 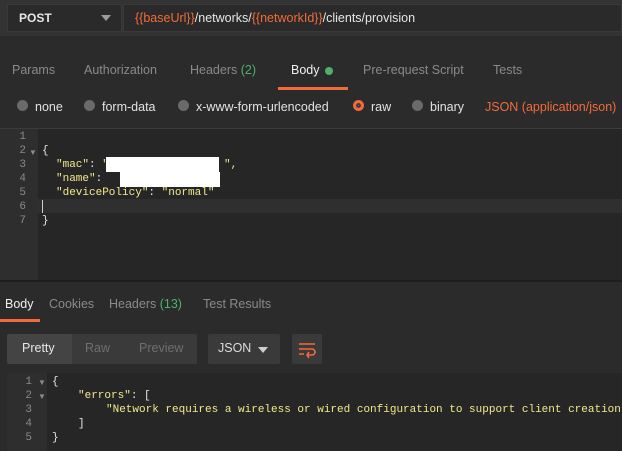 What do you see at coordinates (55, 438) in the screenshot?
I see `response-close-brace: }` at bounding box center [55, 438].